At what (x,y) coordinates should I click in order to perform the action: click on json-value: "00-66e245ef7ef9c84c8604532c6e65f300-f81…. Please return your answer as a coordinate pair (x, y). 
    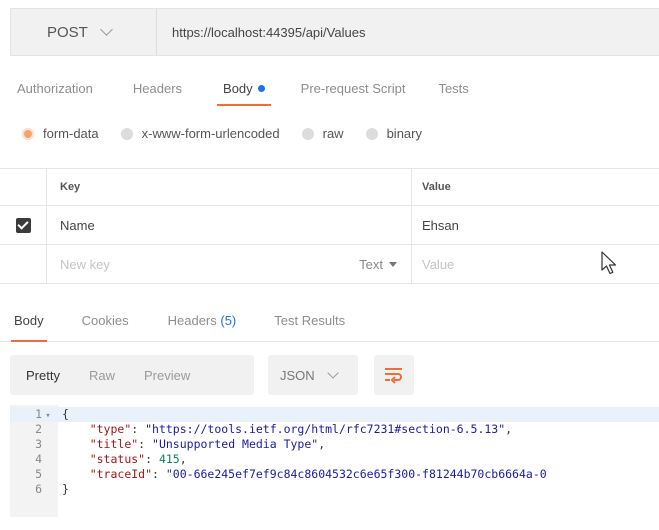
    Looking at the image, I should click on (356, 474).